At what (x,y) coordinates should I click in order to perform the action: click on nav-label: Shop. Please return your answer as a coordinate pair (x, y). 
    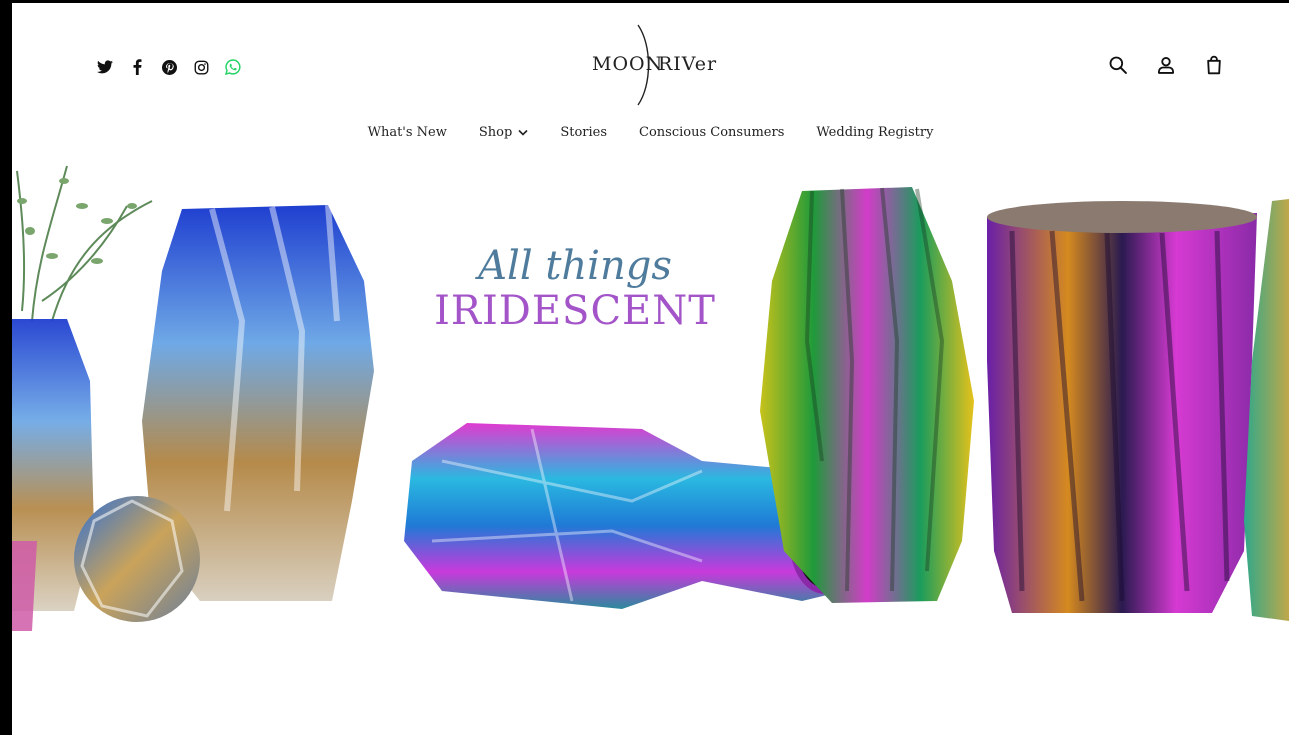
    Looking at the image, I should click on (495, 132).